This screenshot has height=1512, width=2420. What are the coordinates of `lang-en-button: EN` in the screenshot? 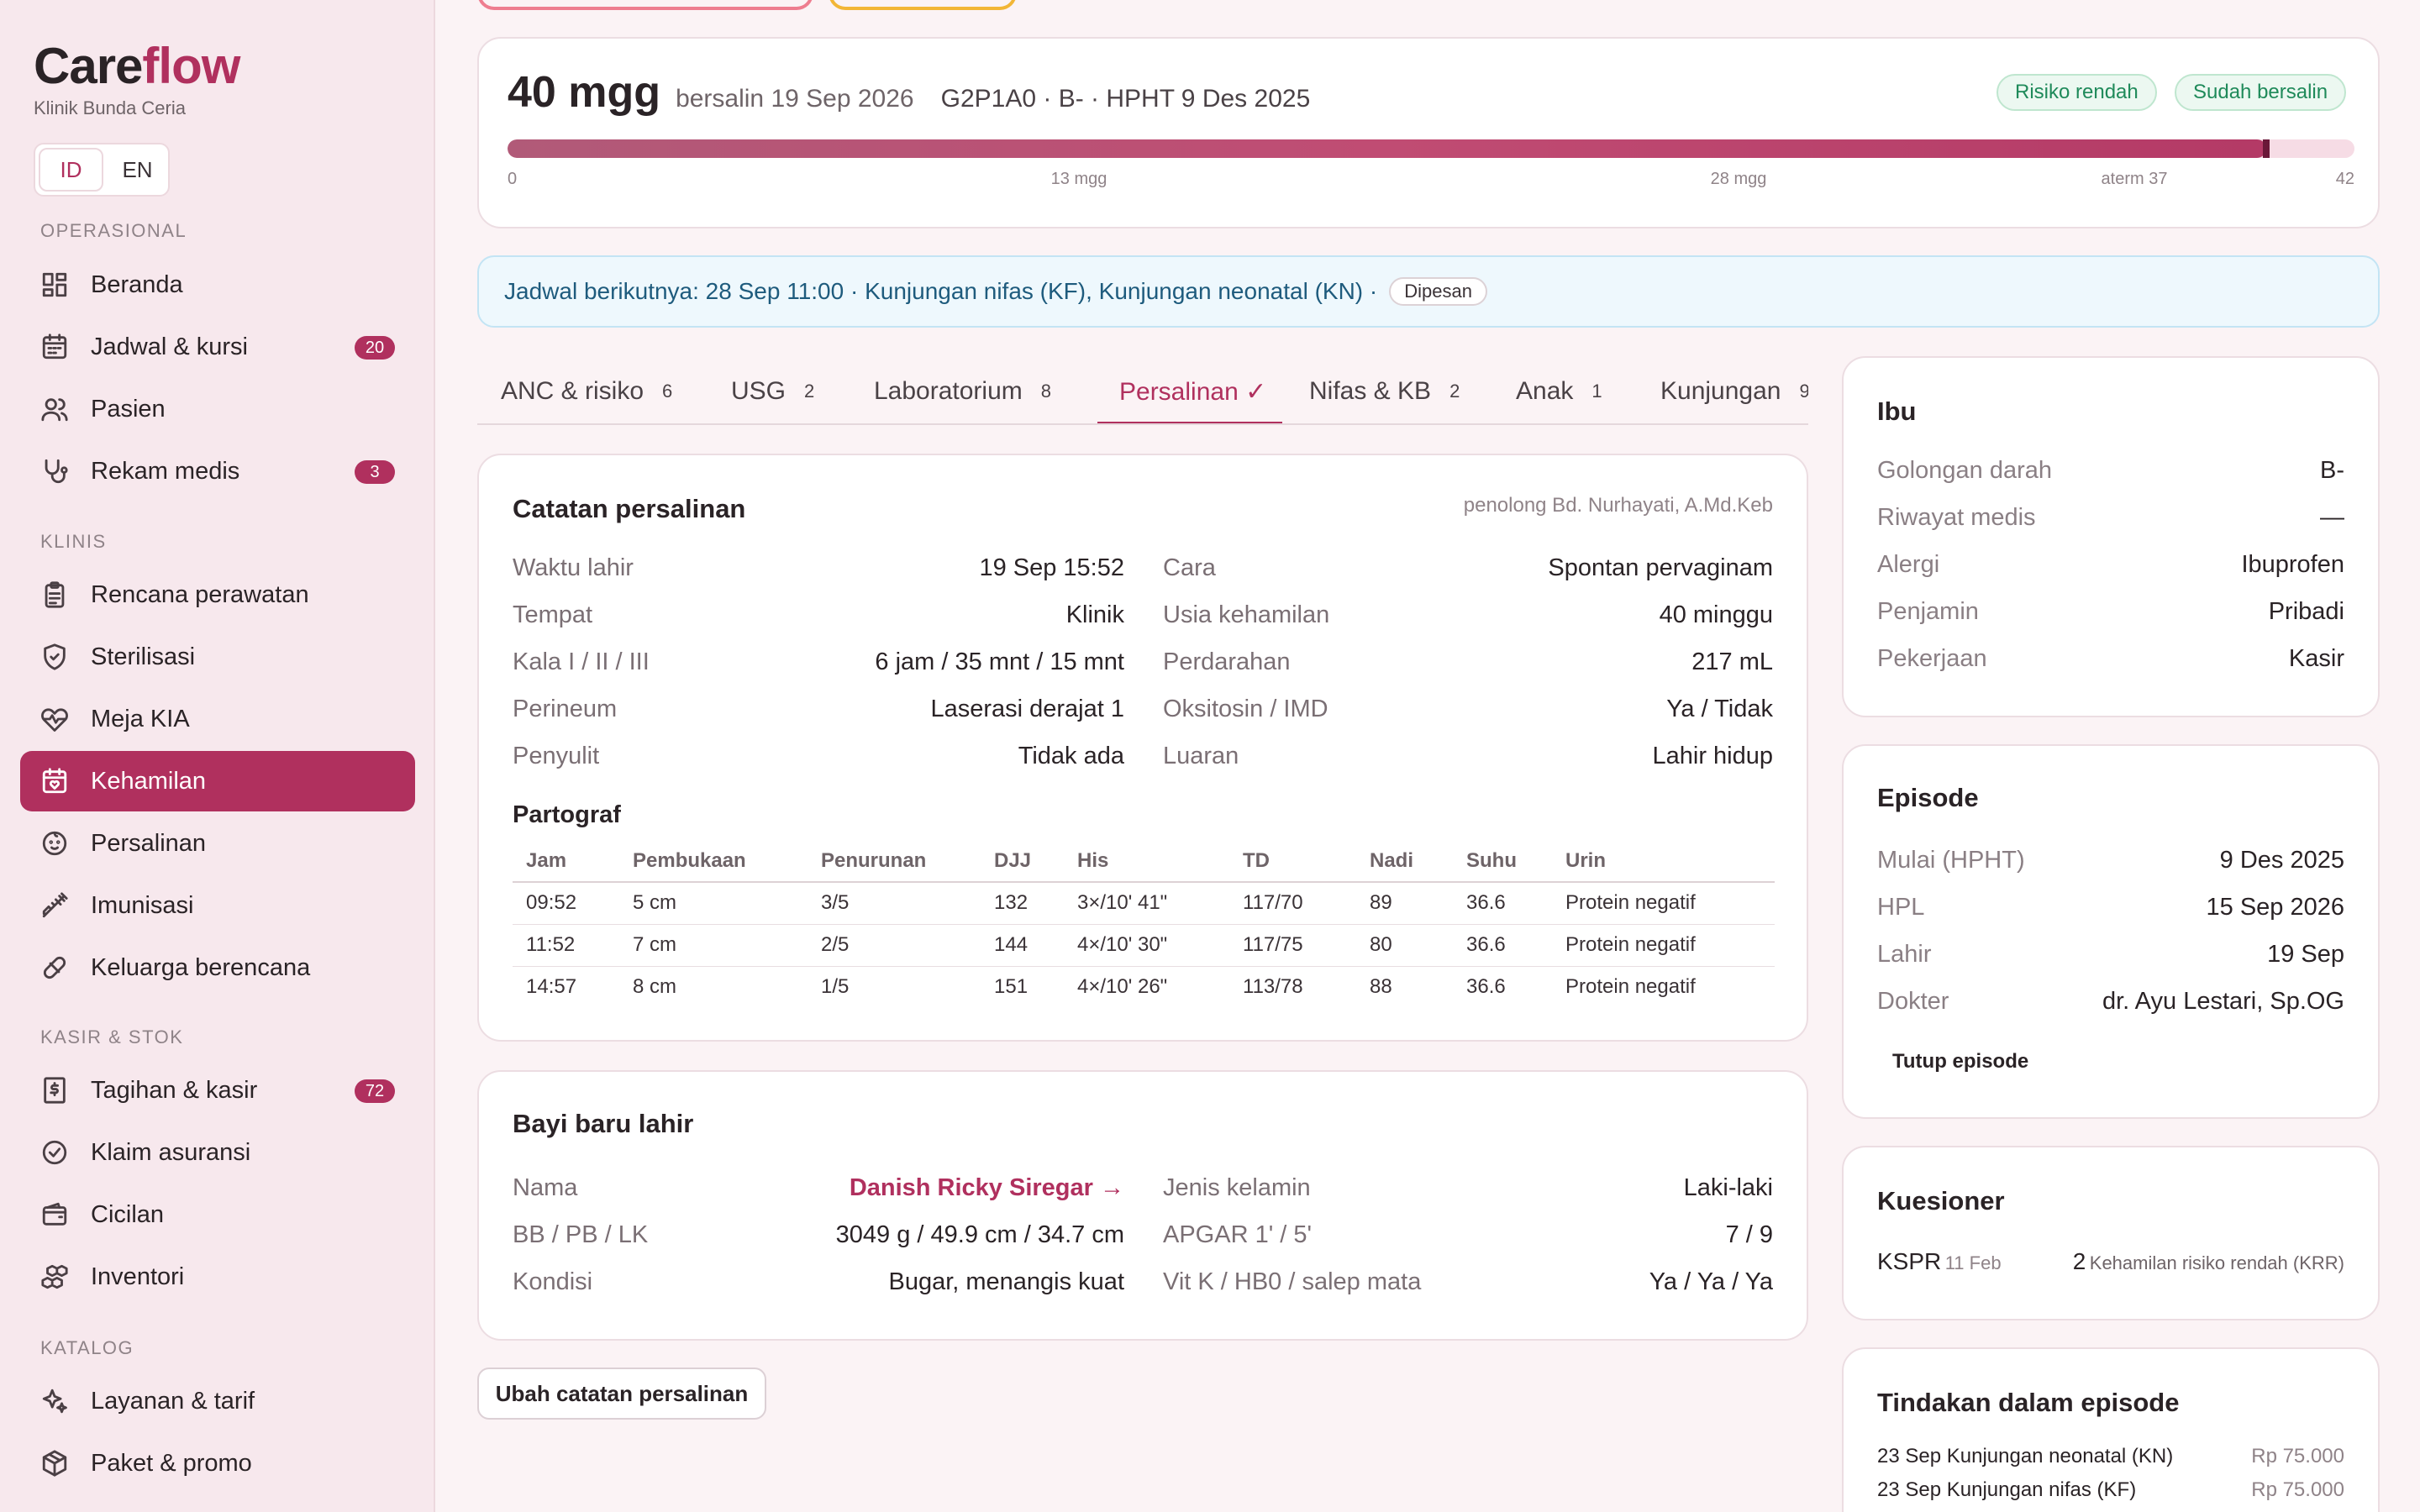 It's located at (138, 169).